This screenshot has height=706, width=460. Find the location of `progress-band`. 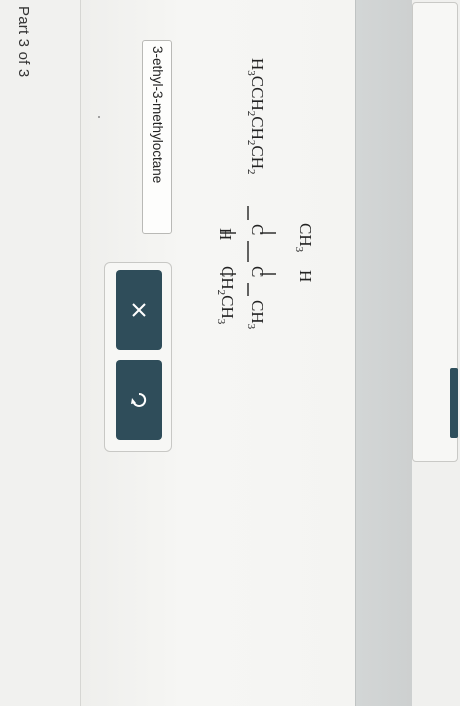

progress-band is located at coordinates (384, 353).